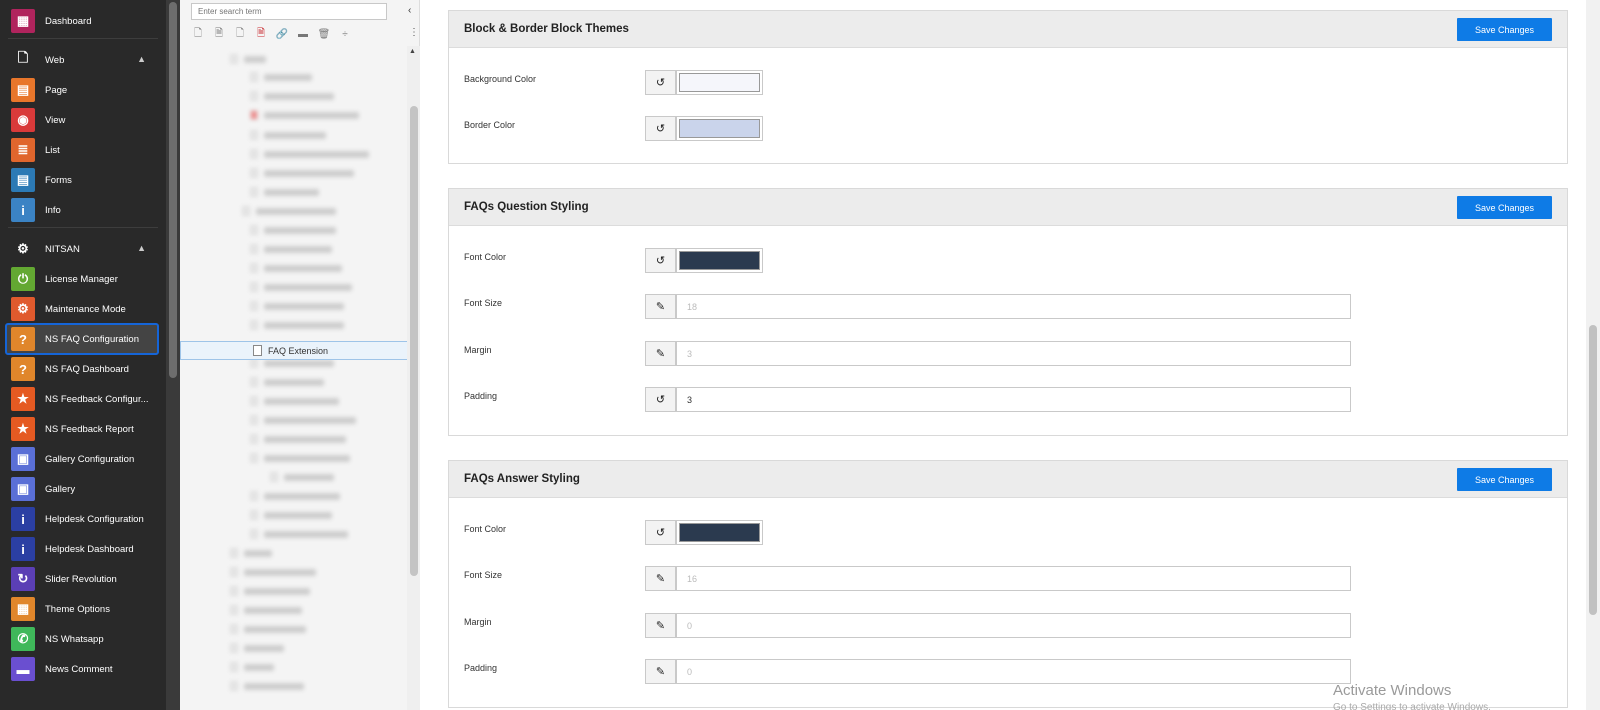  I want to click on sidebar-item-news-comment: ▬ News Comment, so click(83, 669).